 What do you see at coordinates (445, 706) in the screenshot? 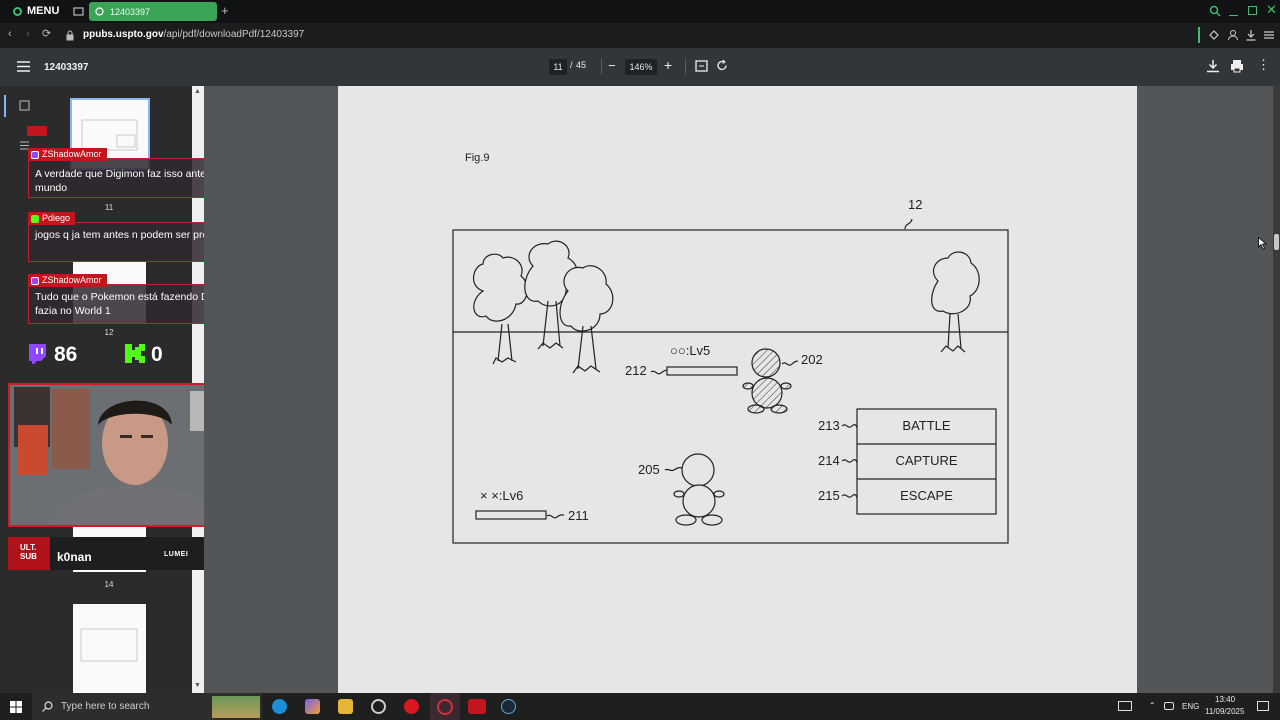
I see `taskbar-active-app` at bounding box center [445, 706].